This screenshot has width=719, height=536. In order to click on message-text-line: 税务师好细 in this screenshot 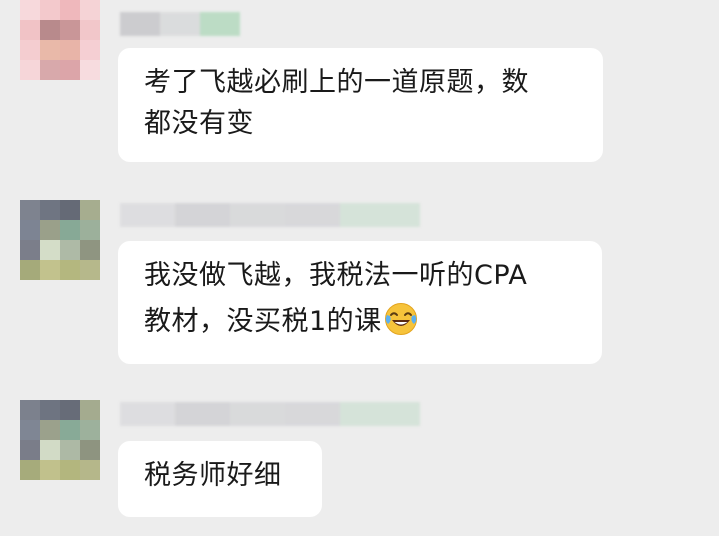, I will do `click(213, 475)`.